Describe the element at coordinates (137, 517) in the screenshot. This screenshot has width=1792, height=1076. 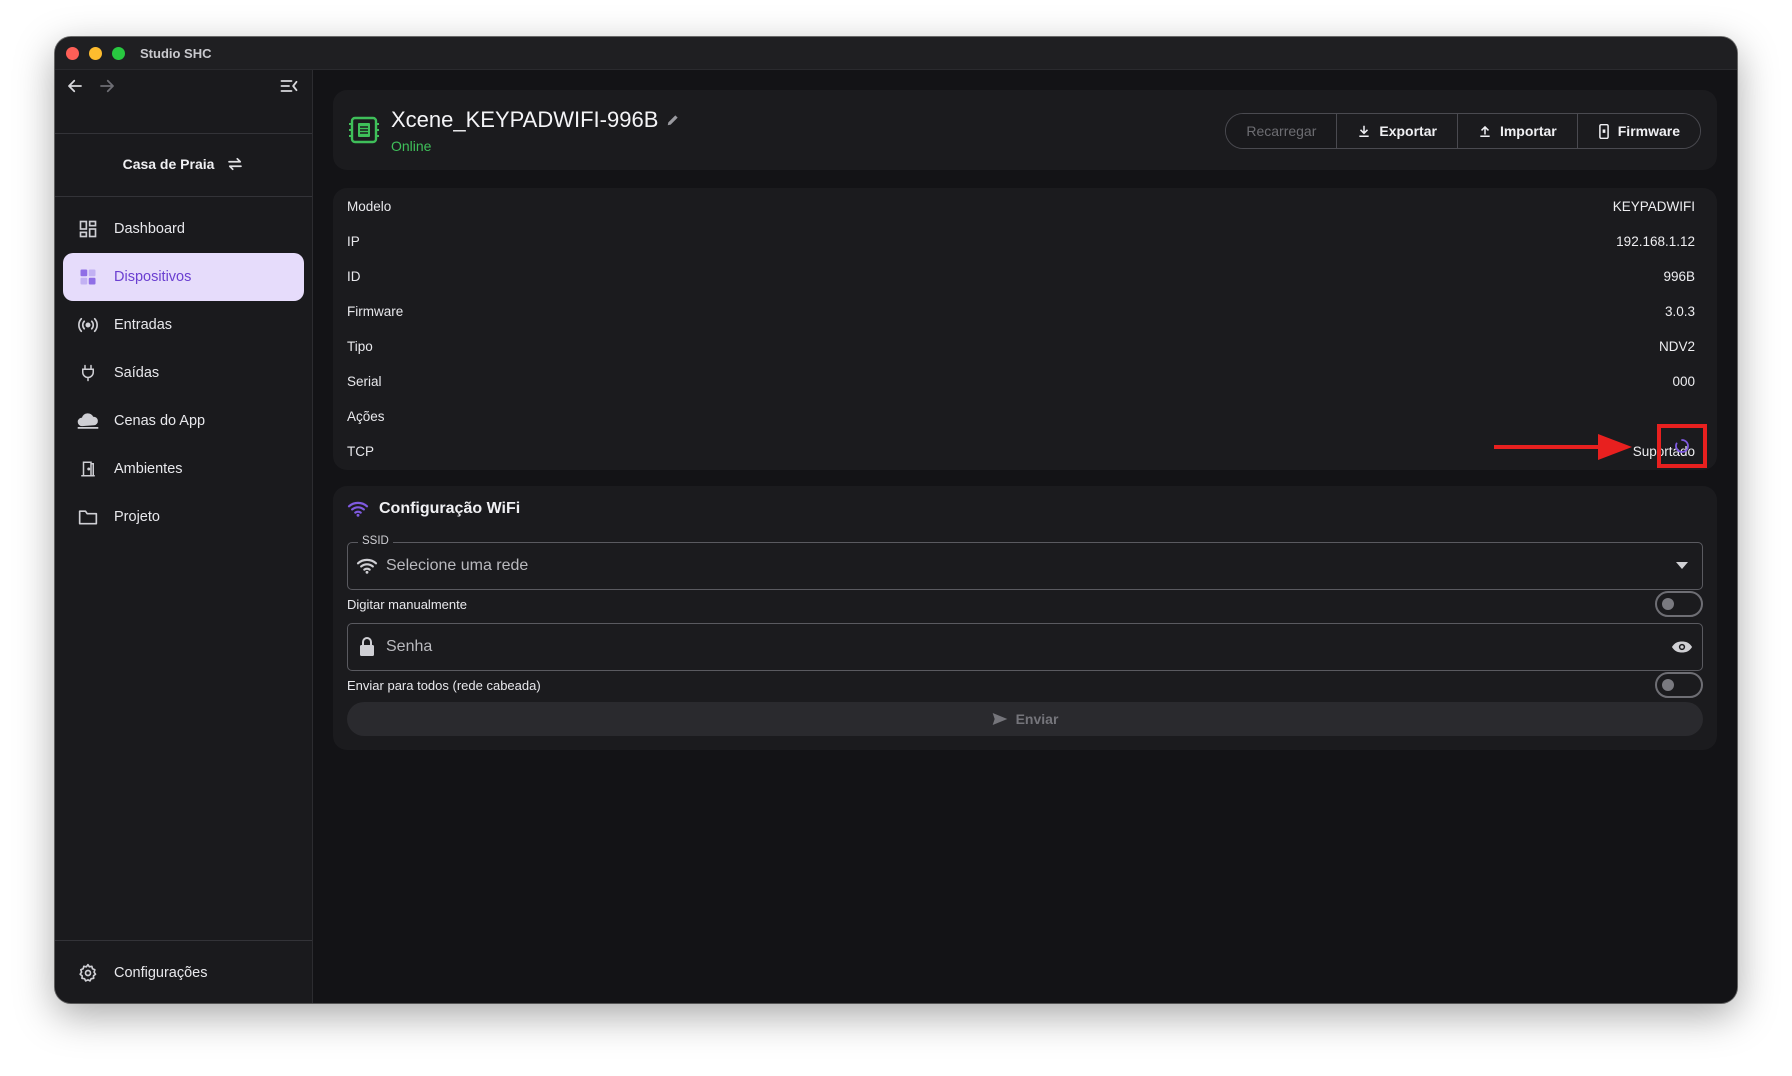
I see `sidebar-item-label: Projeto` at that location.